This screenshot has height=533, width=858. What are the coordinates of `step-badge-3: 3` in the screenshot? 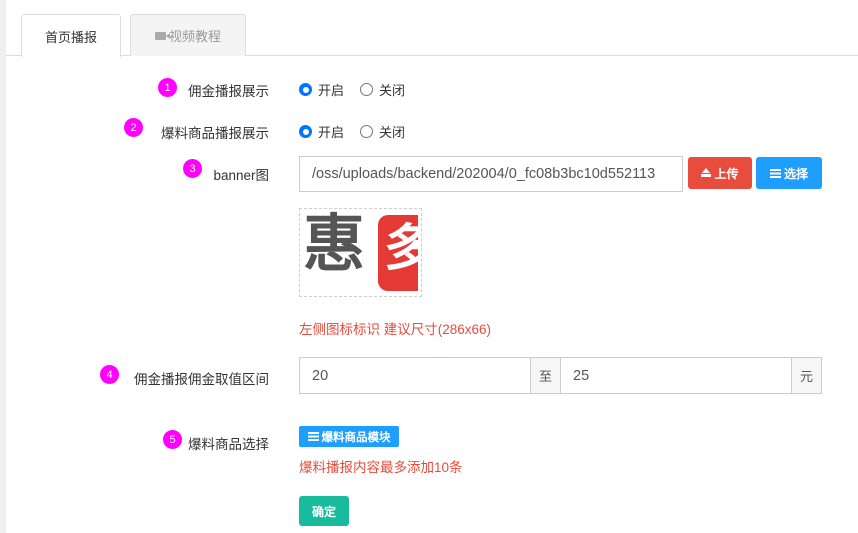 It's located at (192, 168).